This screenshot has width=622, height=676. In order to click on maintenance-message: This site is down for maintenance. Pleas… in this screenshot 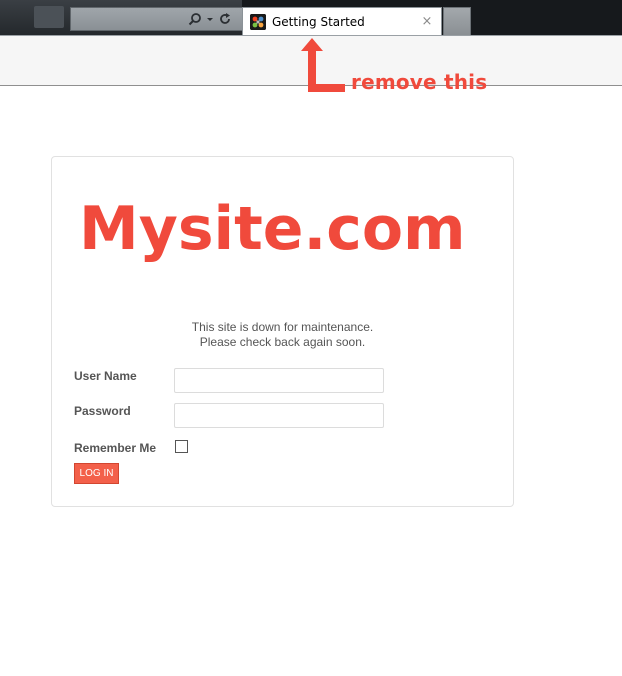, I will do `click(282, 335)`.